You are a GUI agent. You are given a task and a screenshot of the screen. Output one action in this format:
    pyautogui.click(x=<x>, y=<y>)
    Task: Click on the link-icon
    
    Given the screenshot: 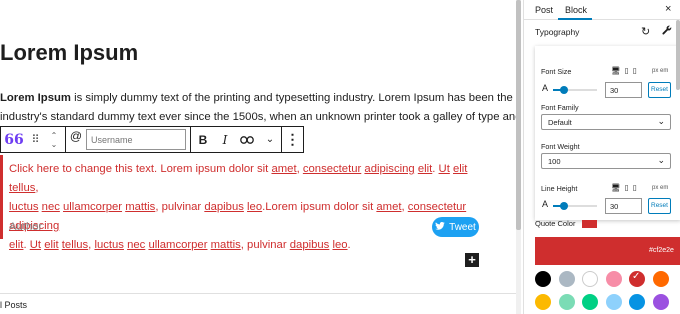 What is the action you would take?
    pyautogui.click(x=247, y=139)
    